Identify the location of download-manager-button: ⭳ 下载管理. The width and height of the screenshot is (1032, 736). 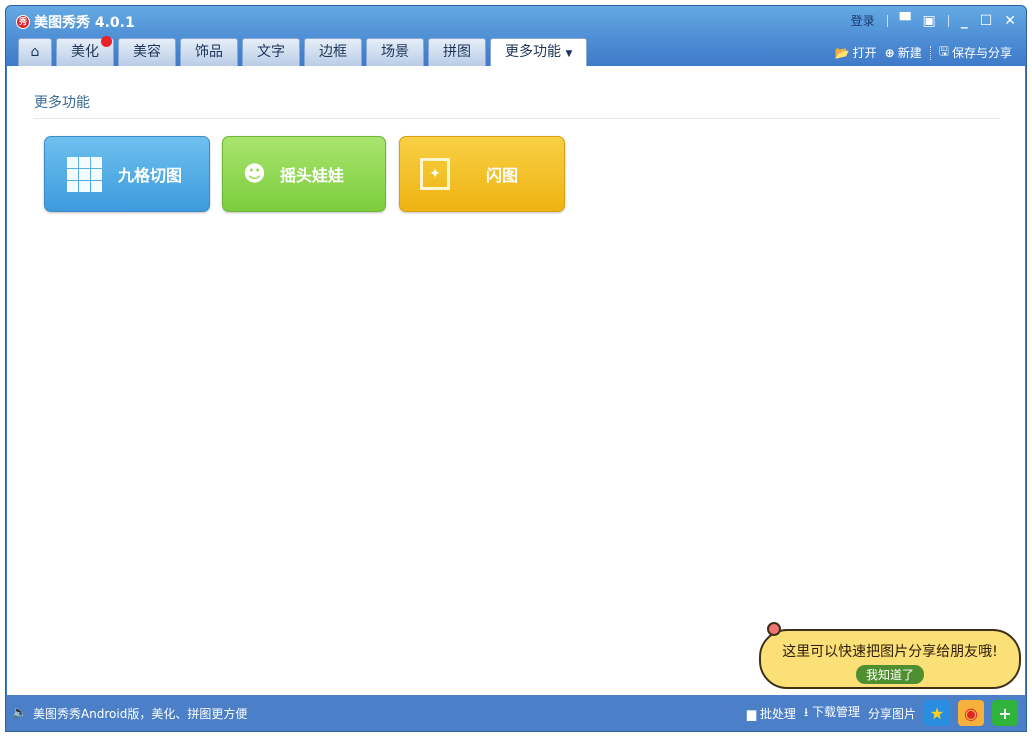
(832, 713).